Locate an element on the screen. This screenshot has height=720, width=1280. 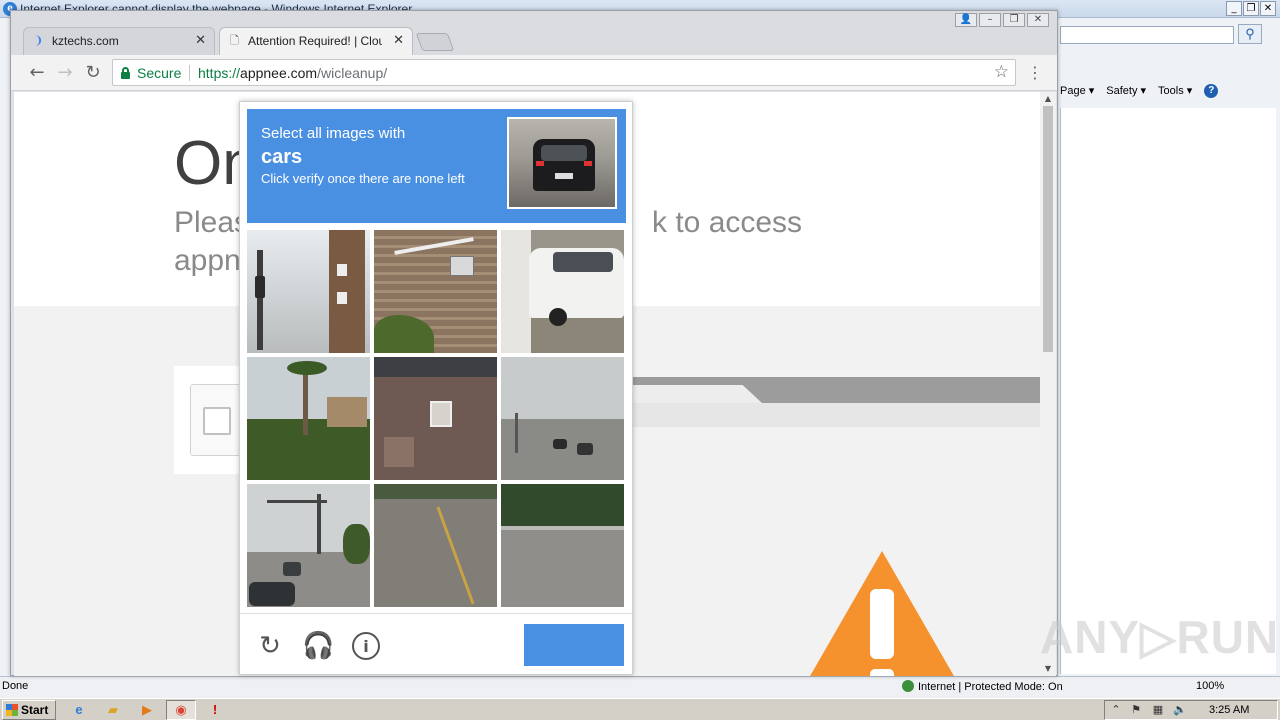
start-label: Start is located at coordinates (35, 710).